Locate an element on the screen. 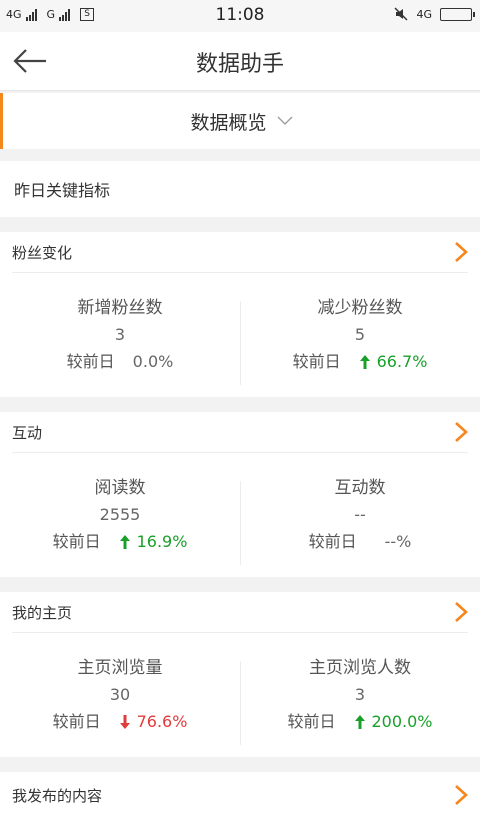 This screenshot has width=480, height=818. metric-label: 主页浏览人数 is located at coordinates (360, 668).